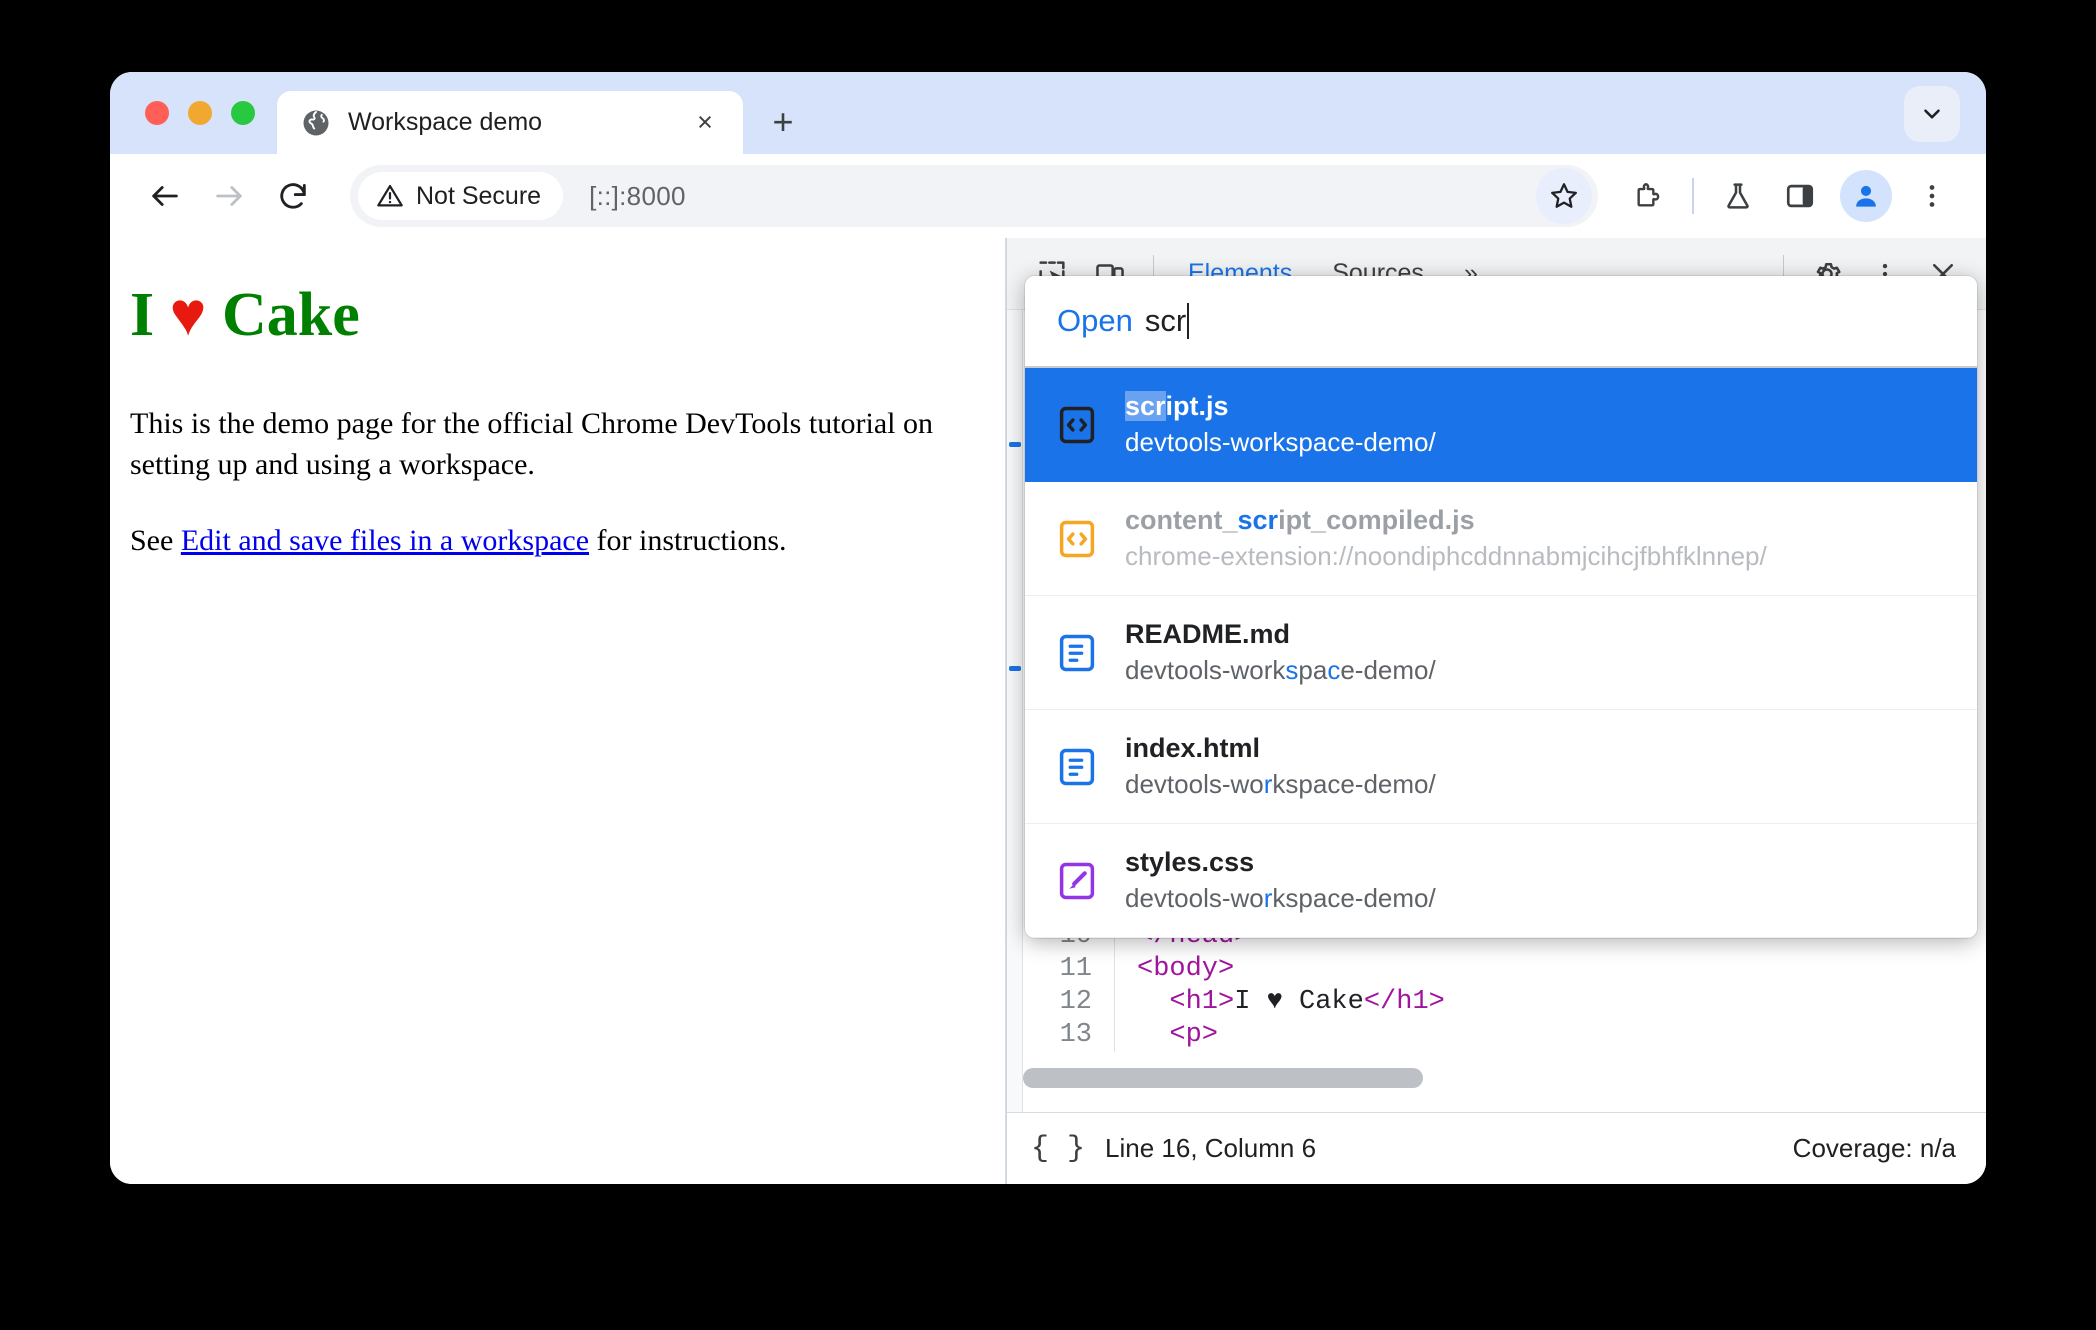  Describe the element at coordinates (1874, 1148) in the screenshot. I see `coverage-label: Coverage: n/a` at that location.